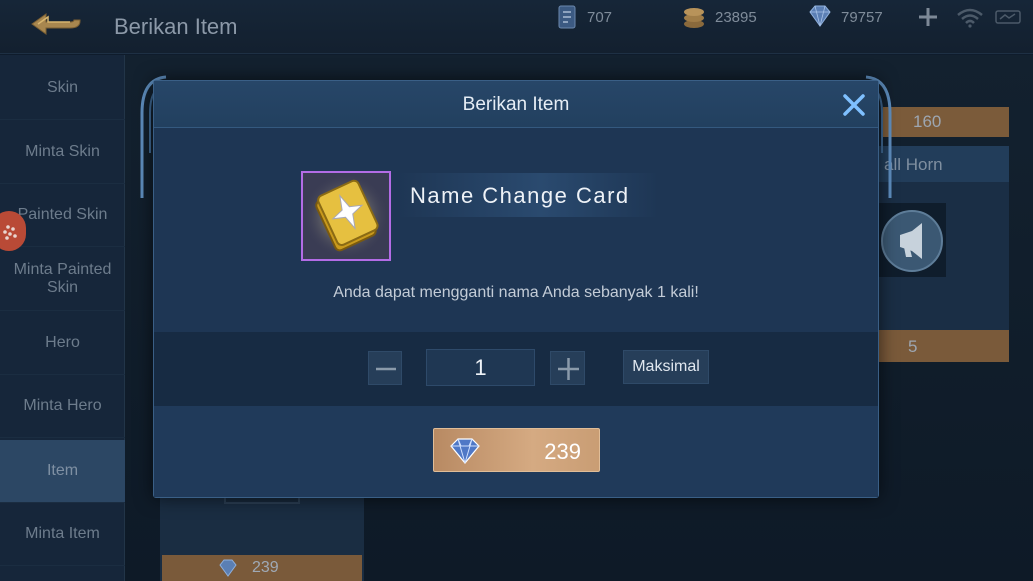 This screenshot has height=581, width=1033. Describe the element at coordinates (265, 567) in the screenshot. I see `item-card-price-value: 239` at that location.